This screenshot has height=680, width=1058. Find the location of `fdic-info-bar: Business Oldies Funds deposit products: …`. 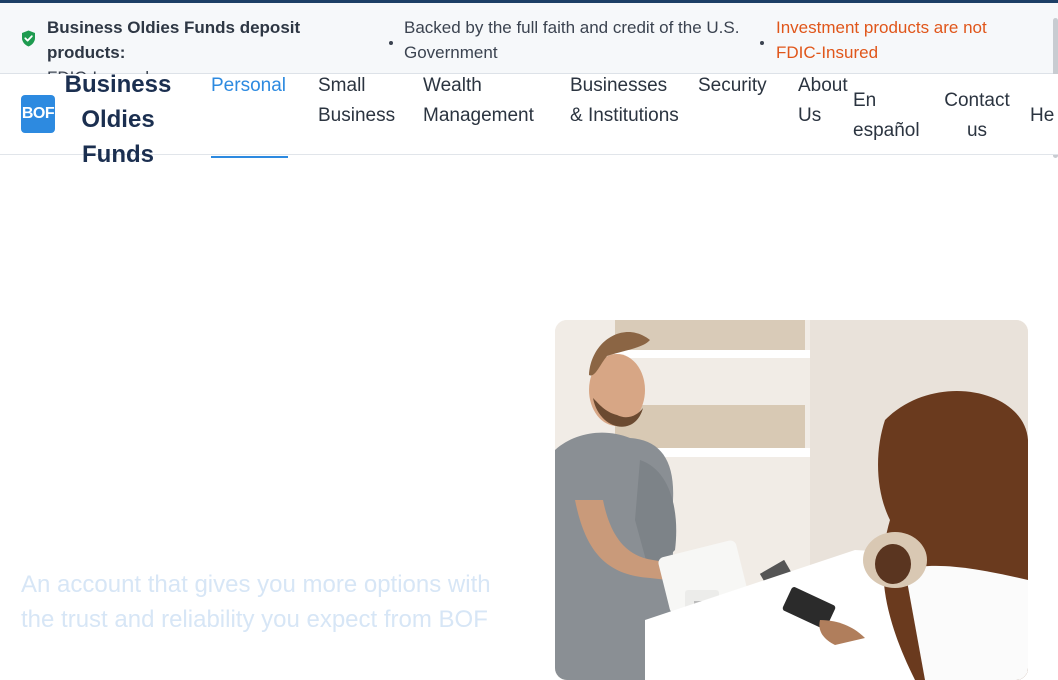

fdic-info-bar: Business Oldies Funds deposit products: … is located at coordinates (529, 45).